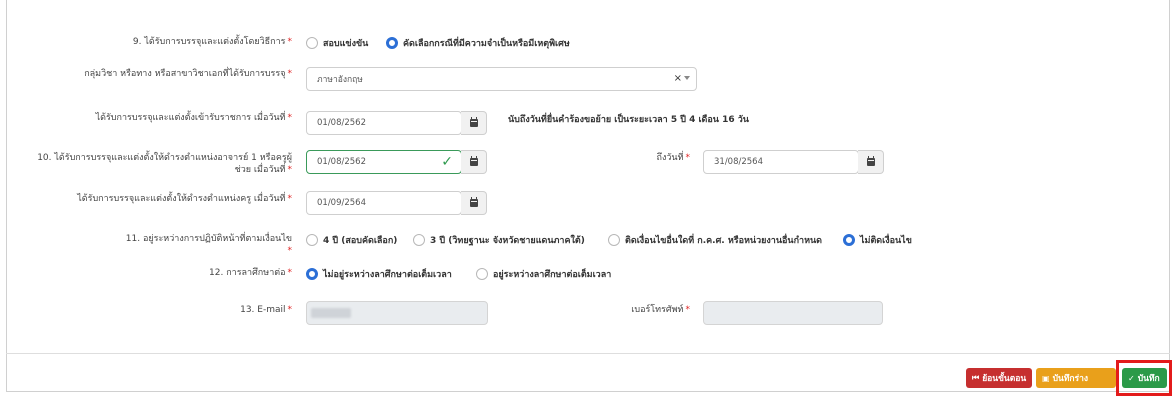 The image size is (1176, 397). What do you see at coordinates (678, 78) in the screenshot?
I see `clear-icon: ×` at bounding box center [678, 78].